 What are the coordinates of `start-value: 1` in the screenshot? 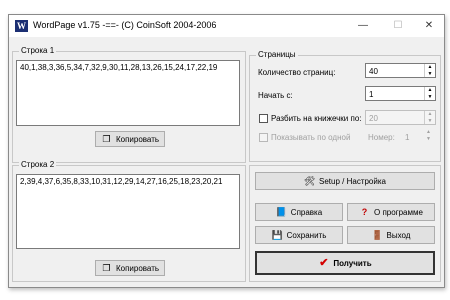 It's located at (371, 94).